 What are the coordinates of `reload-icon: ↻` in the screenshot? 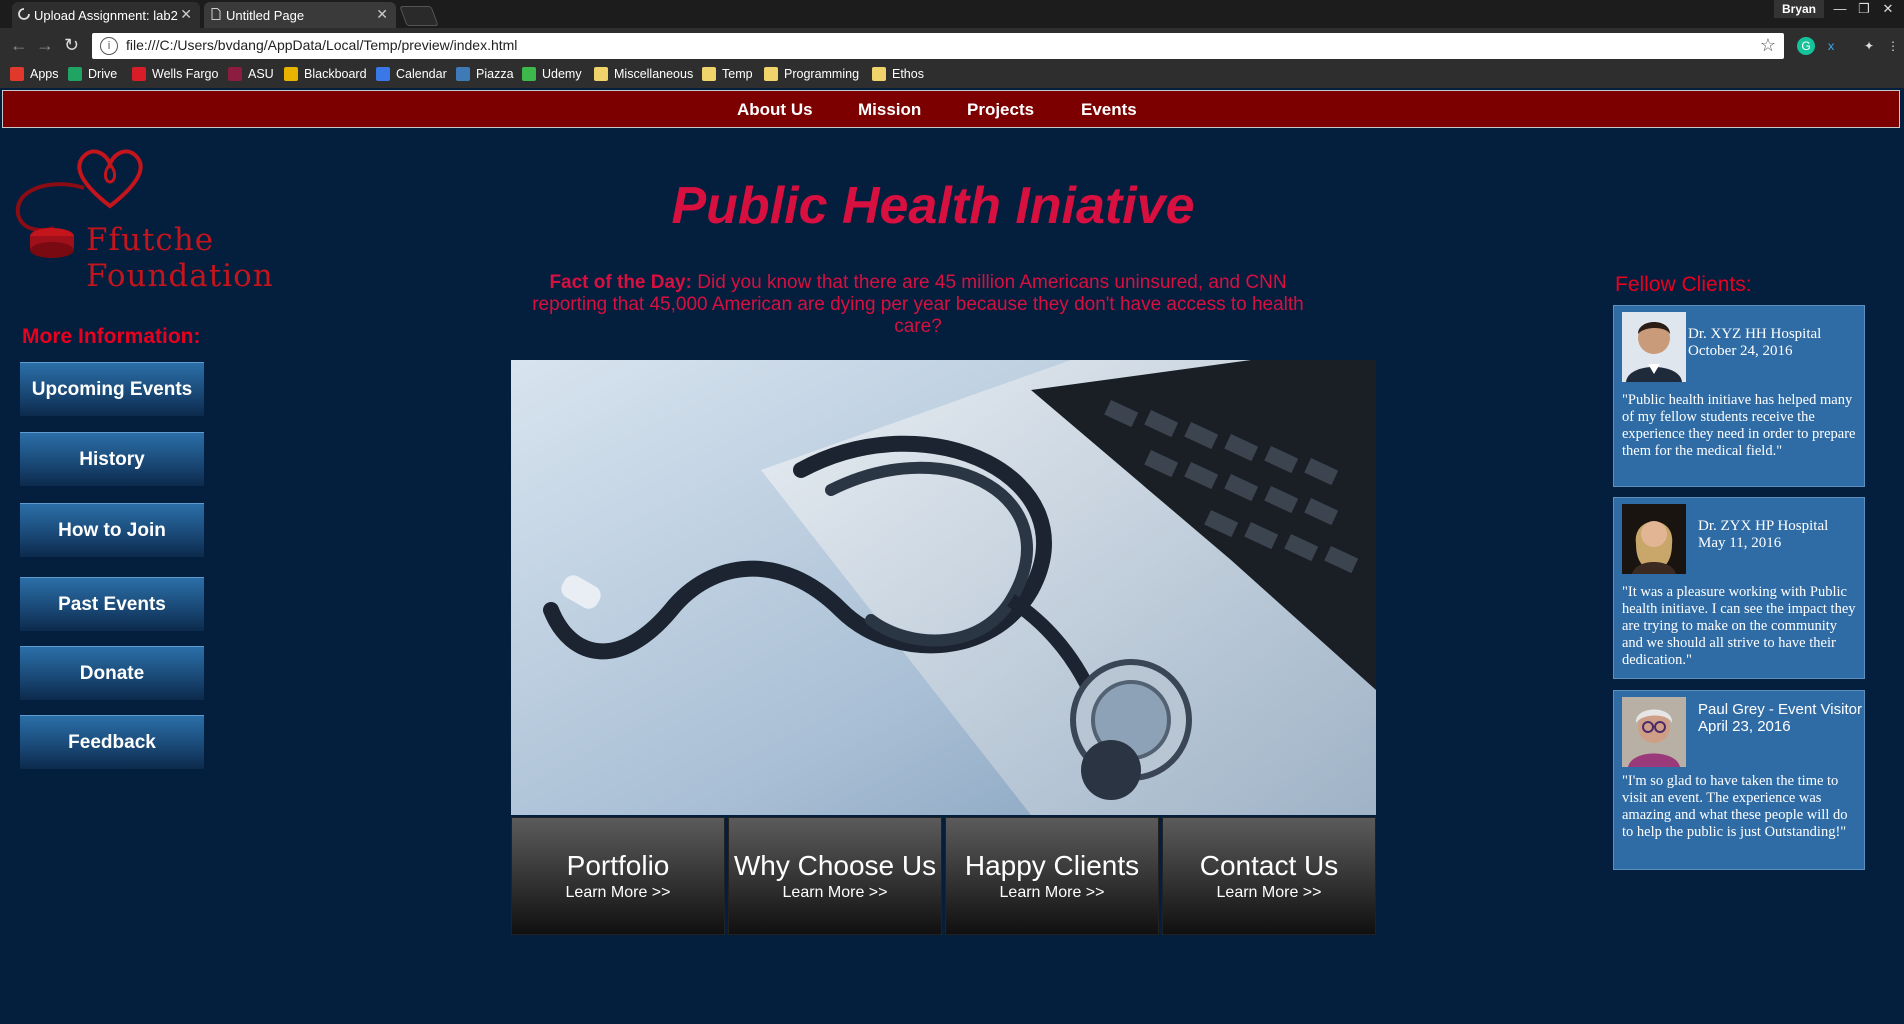 It's located at (71, 45).